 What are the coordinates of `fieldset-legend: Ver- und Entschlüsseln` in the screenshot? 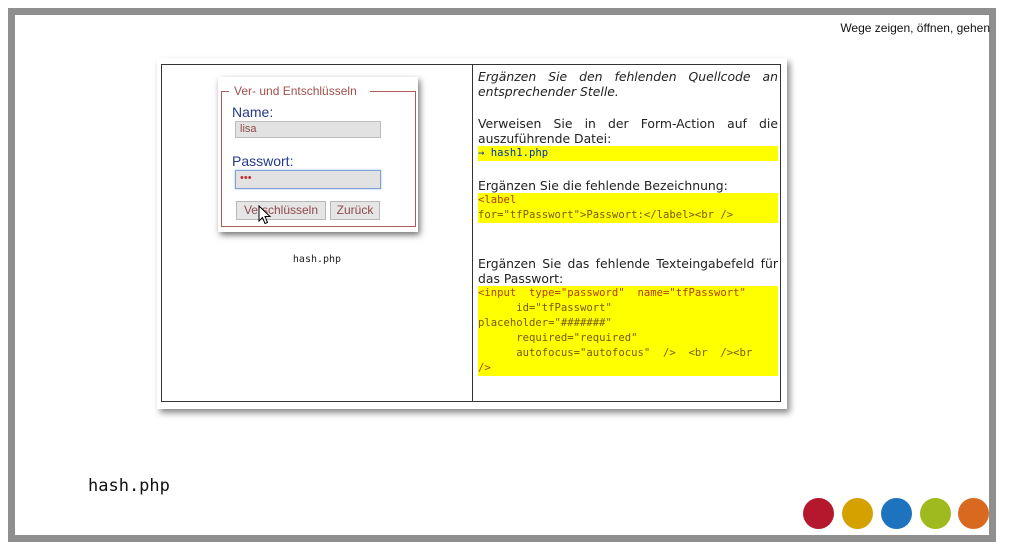 It's located at (295, 91).